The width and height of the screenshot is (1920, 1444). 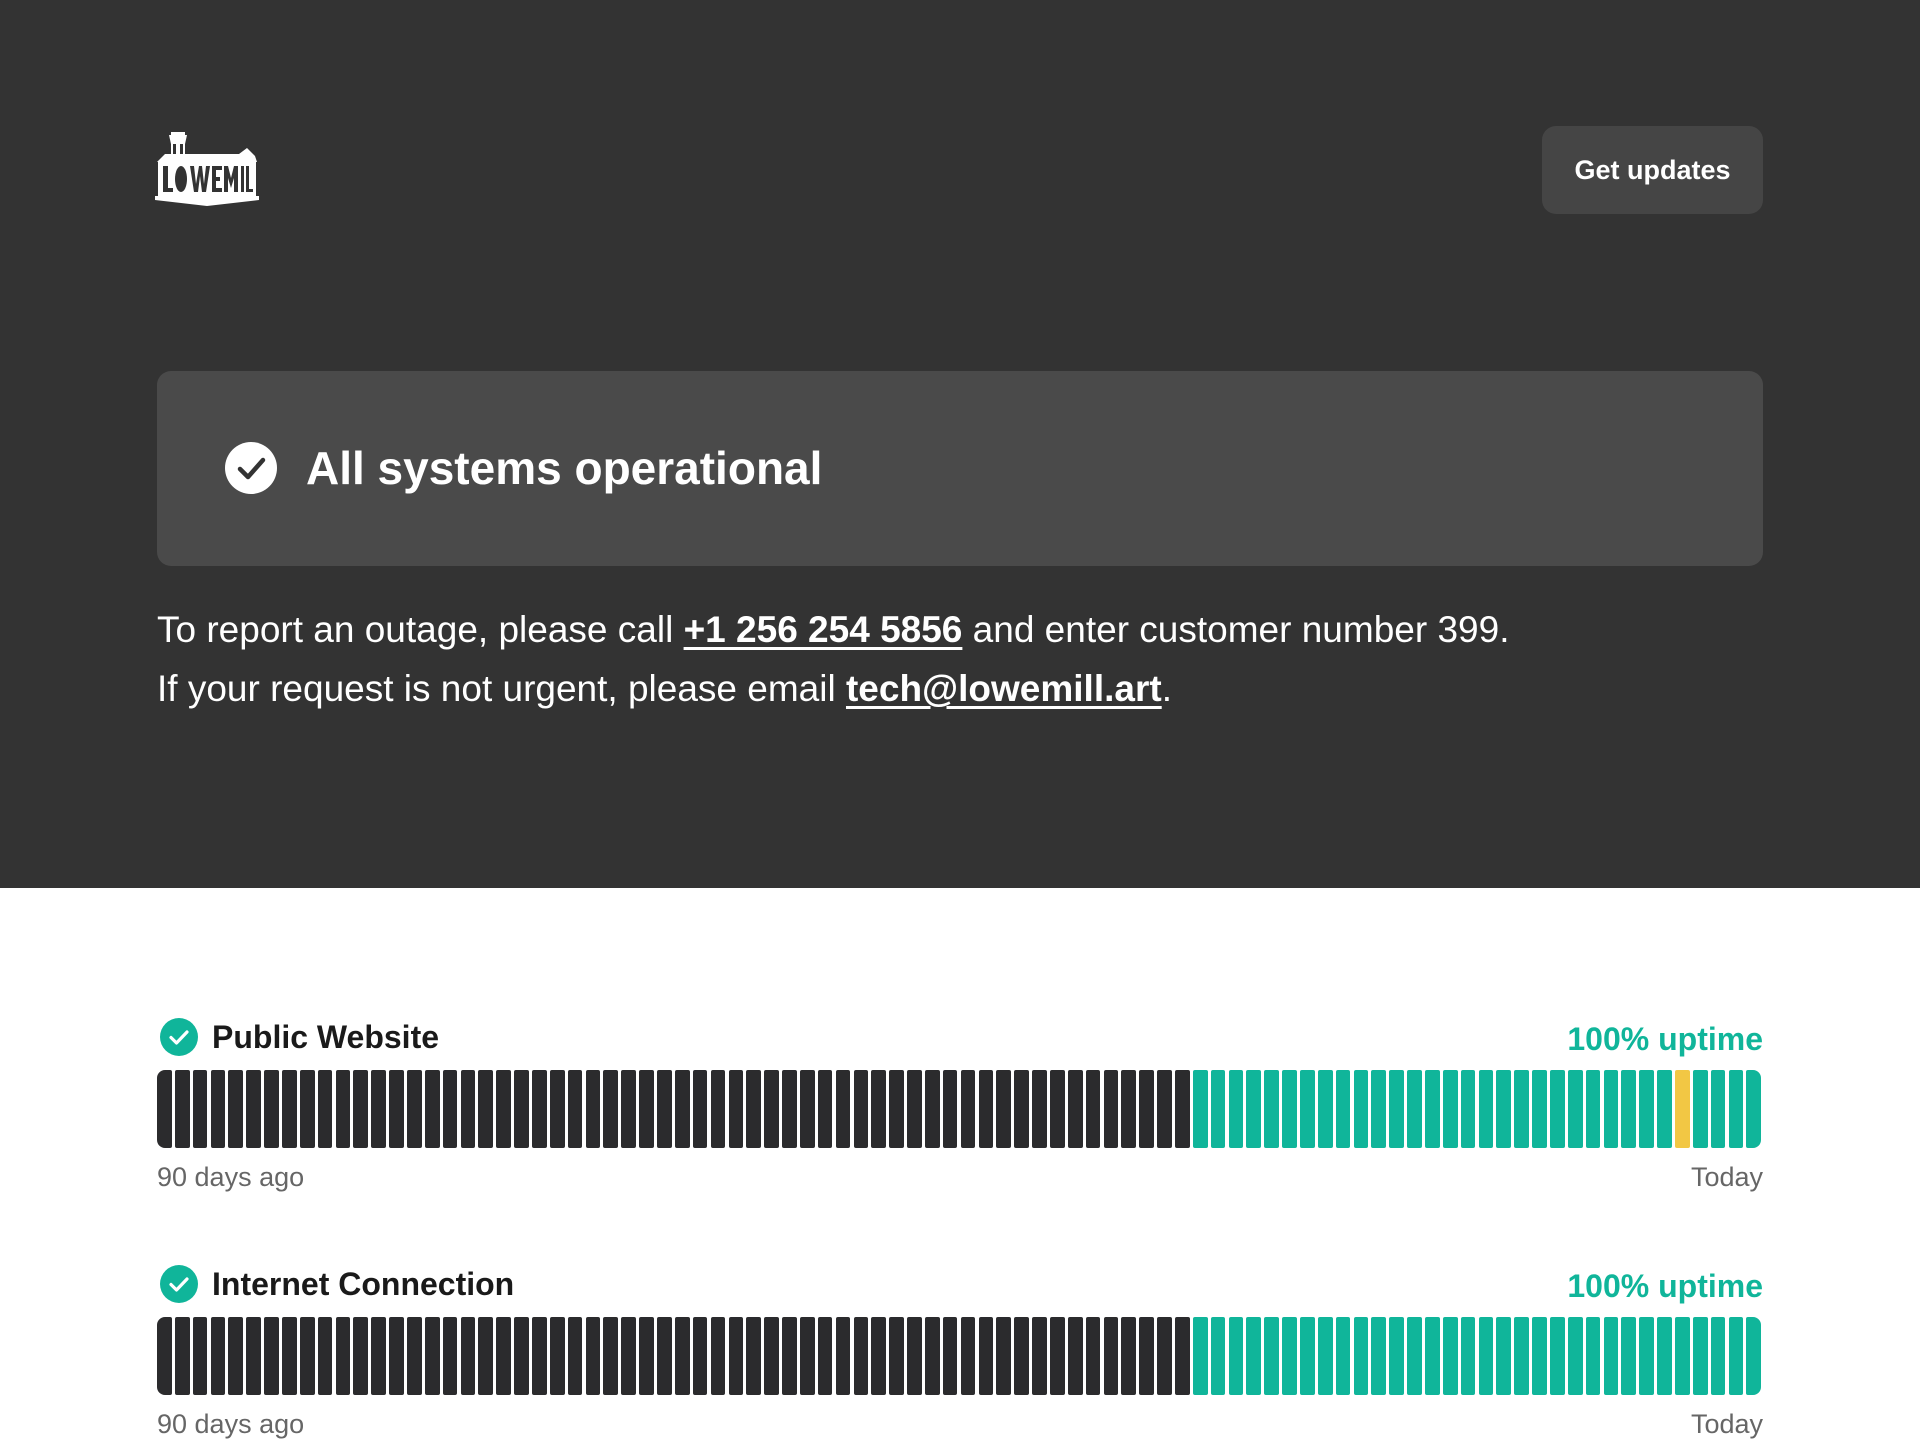 I want to click on uptime-day-degraded, so click(x=1682, y=1109).